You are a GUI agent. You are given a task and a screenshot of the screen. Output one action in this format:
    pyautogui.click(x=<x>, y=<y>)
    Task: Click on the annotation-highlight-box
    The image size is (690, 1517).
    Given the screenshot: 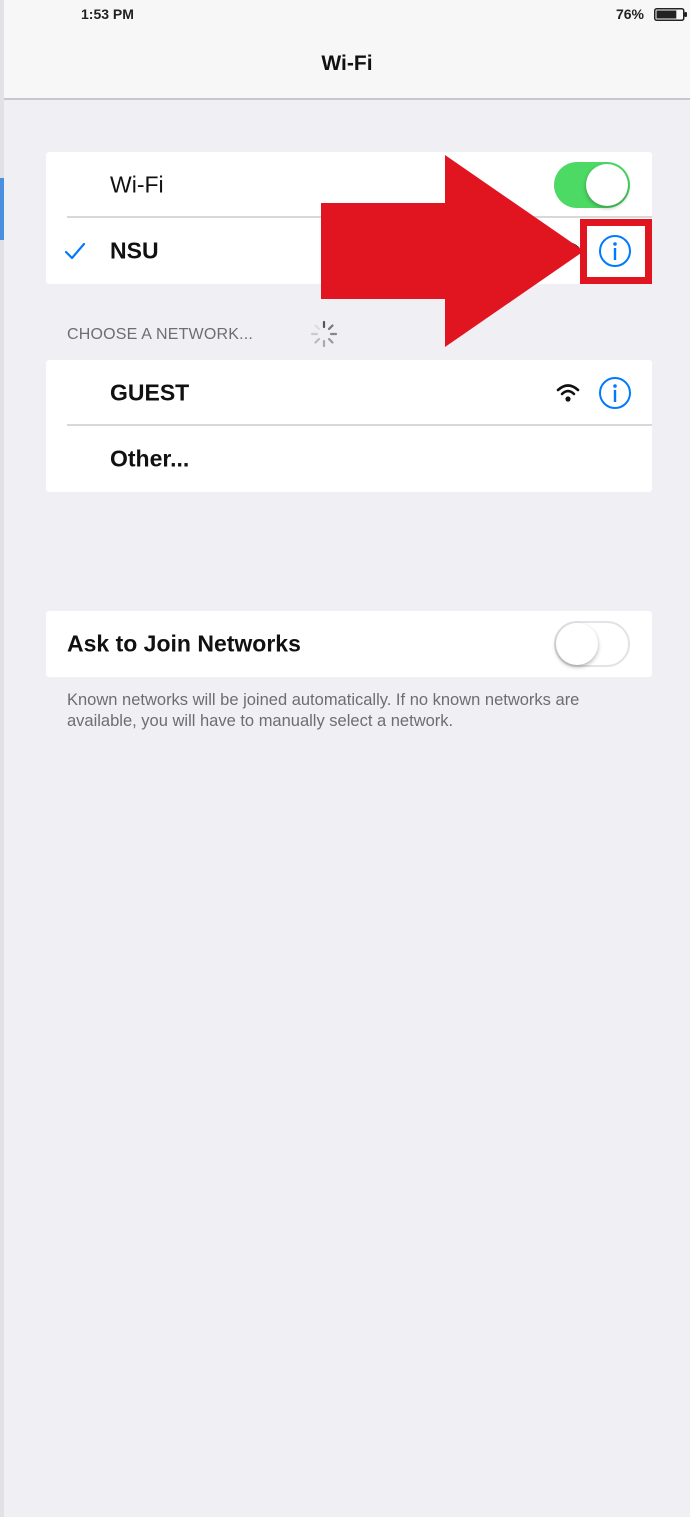 What is the action you would take?
    pyautogui.click(x=616, y=251)
    